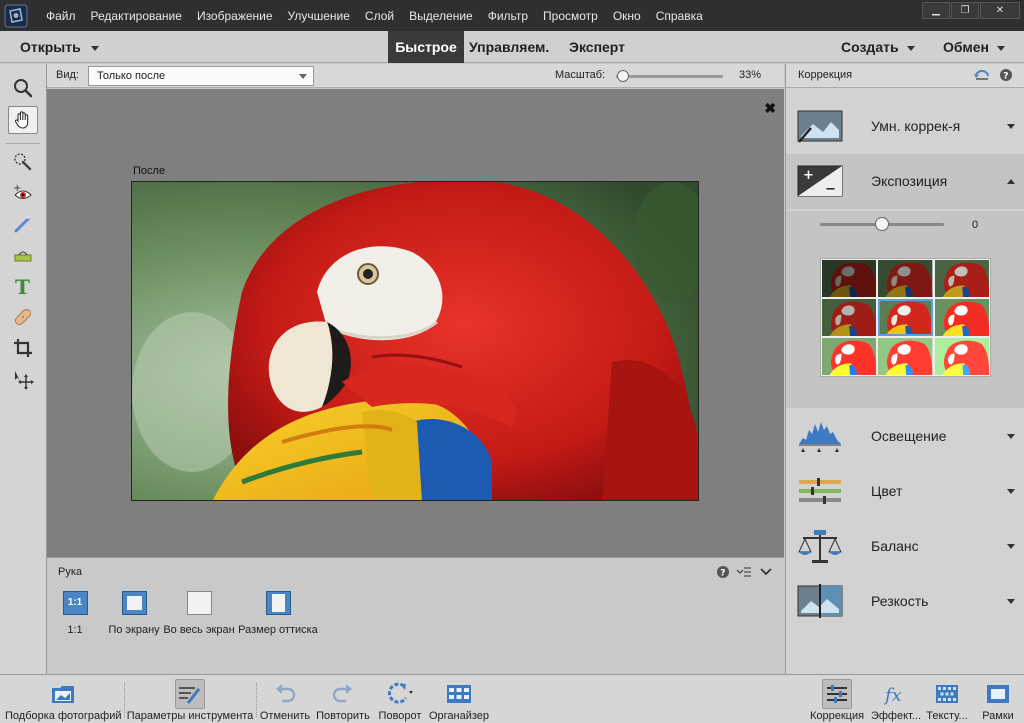 The image size is (1024, 723). I want to click on minimize-icon: ▁, so click(936, 10).